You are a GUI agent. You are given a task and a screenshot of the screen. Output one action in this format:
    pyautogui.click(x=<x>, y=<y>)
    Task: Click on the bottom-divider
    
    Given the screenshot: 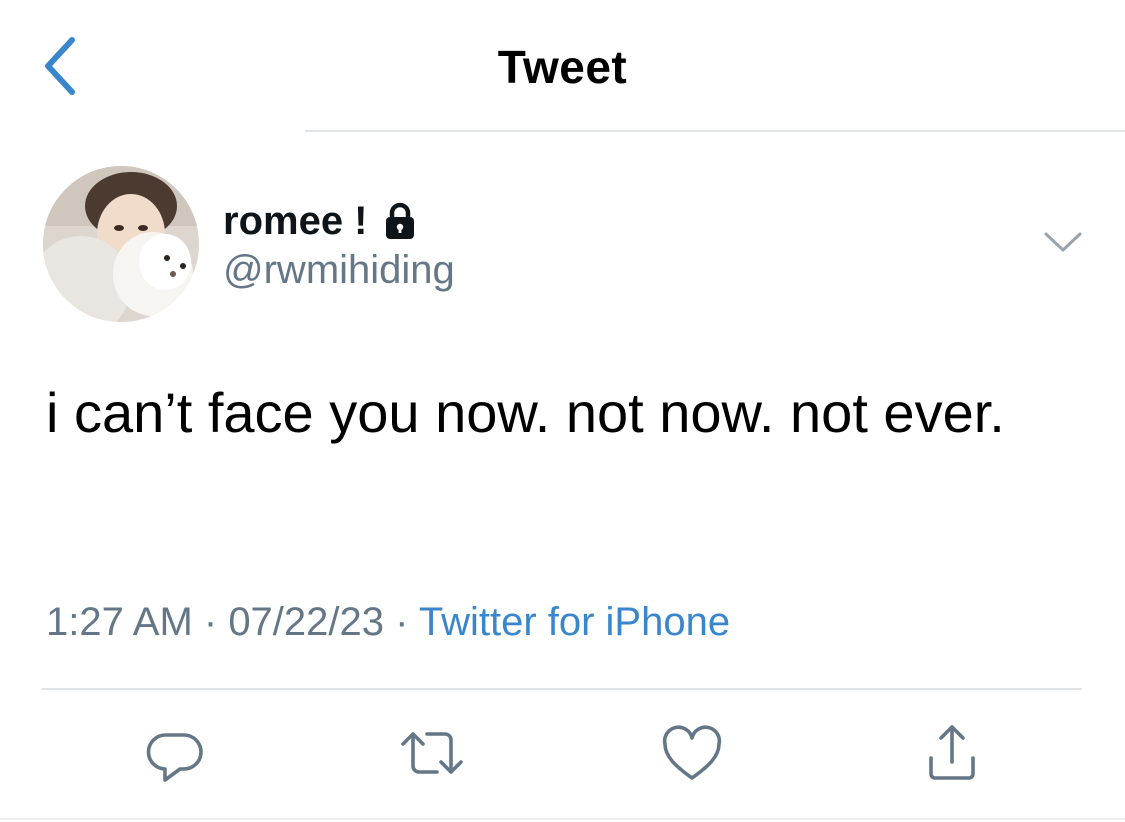 What is the action you would take?
    pyautogui.click(x=562, y=819)
    